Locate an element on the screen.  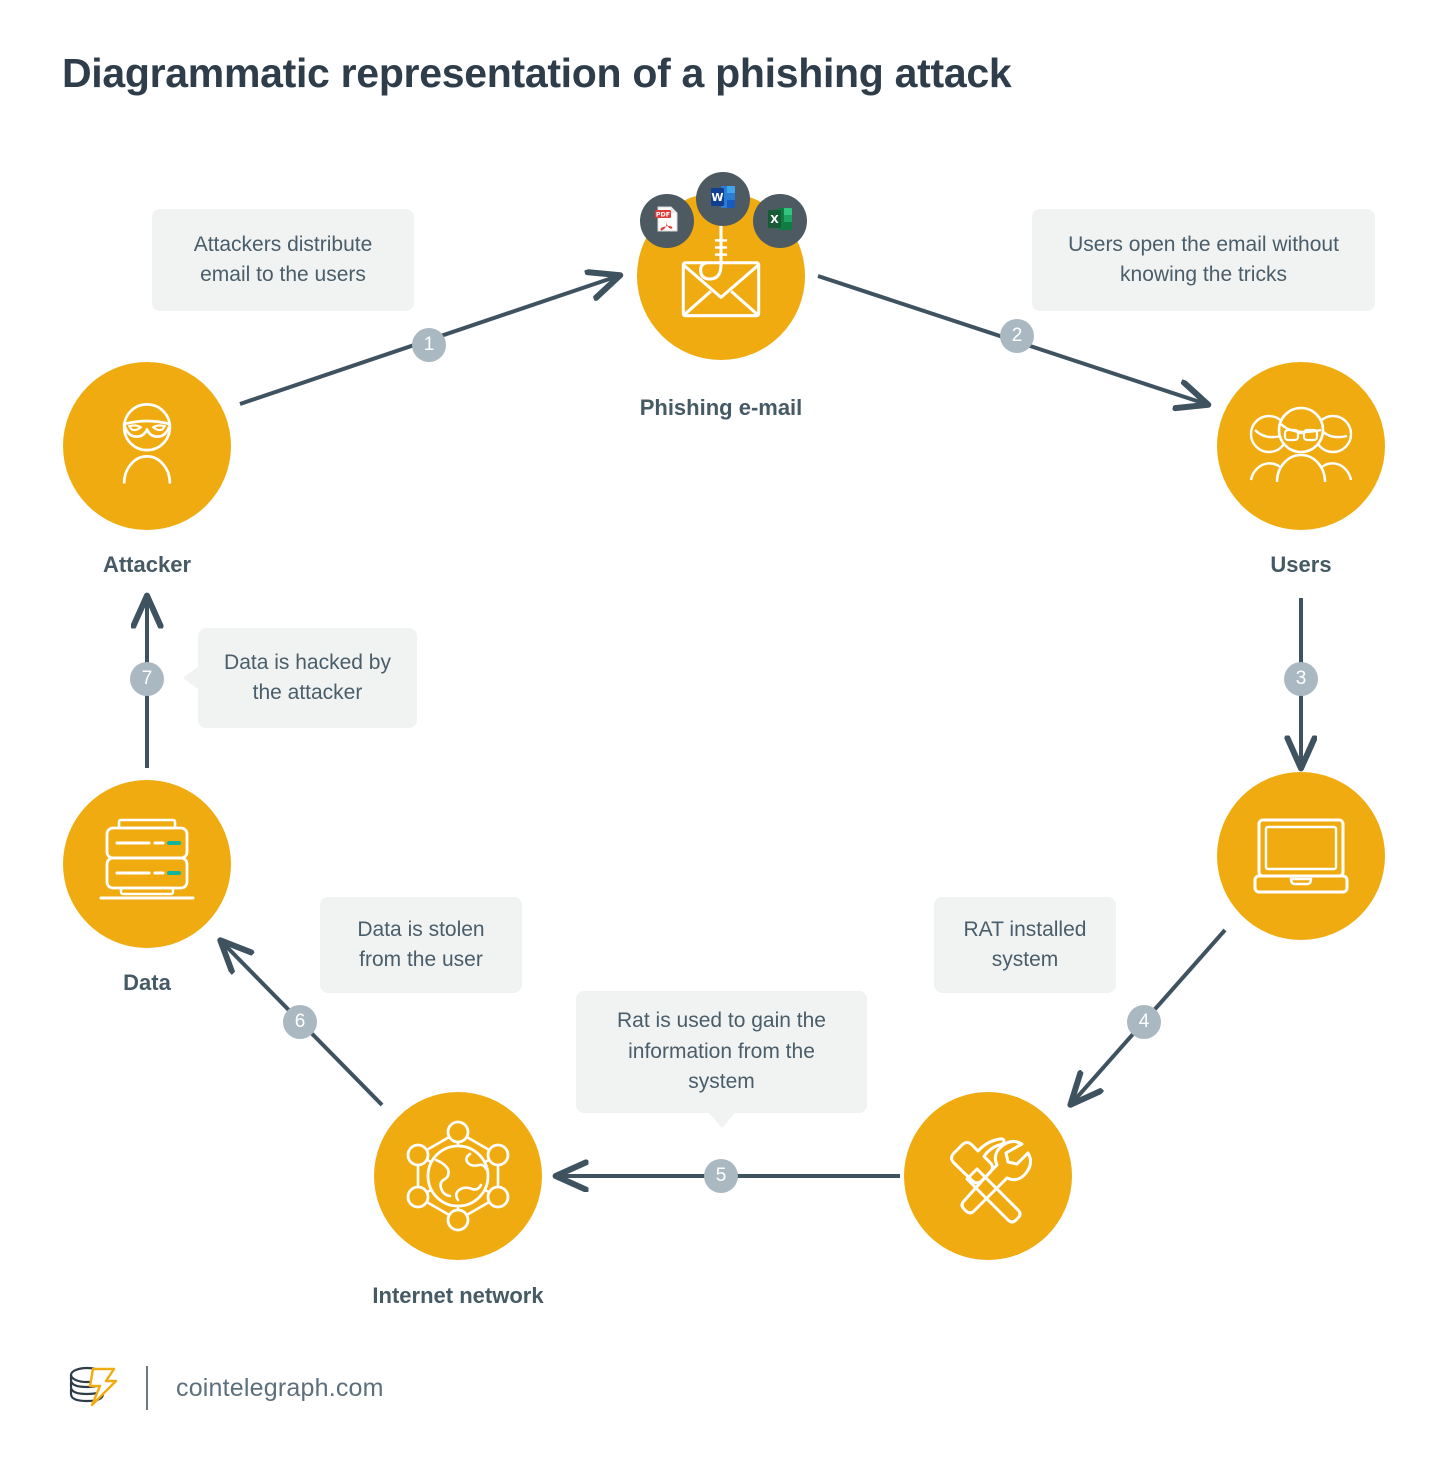
attachment-word: W is located at coordinates (723, 199).